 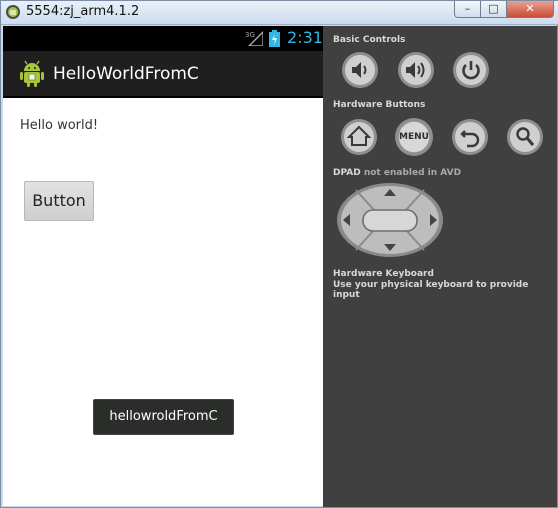 I want to click on minimize-button: –, so click(x=467, y=9).